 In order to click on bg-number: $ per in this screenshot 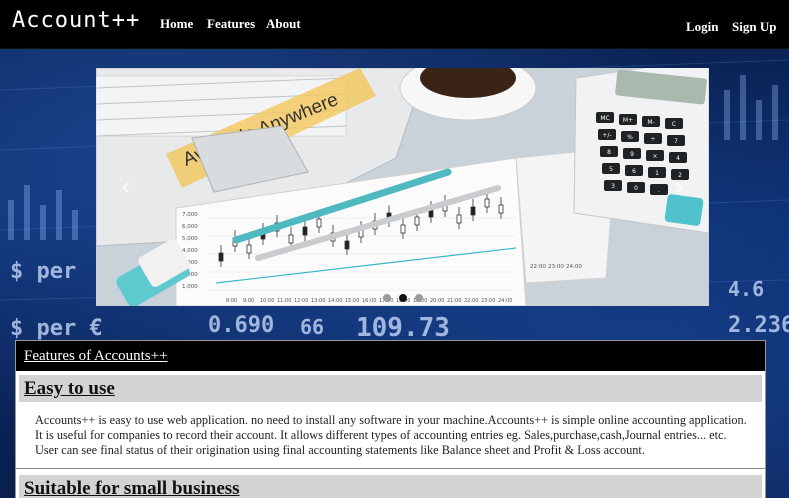, I will do `click(43, 271)`.